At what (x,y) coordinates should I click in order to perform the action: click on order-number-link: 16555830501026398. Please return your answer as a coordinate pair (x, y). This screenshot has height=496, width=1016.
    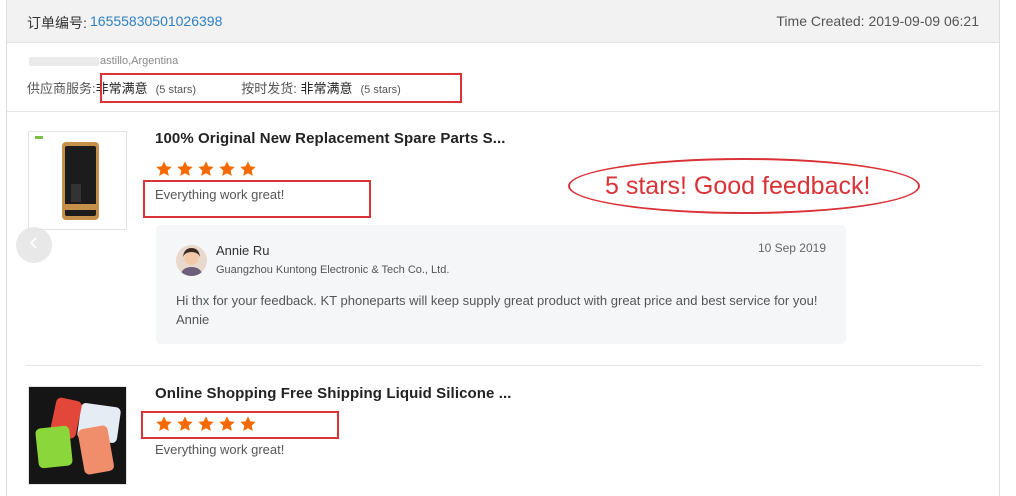
    Looking at the image, I should click on (156, 21).